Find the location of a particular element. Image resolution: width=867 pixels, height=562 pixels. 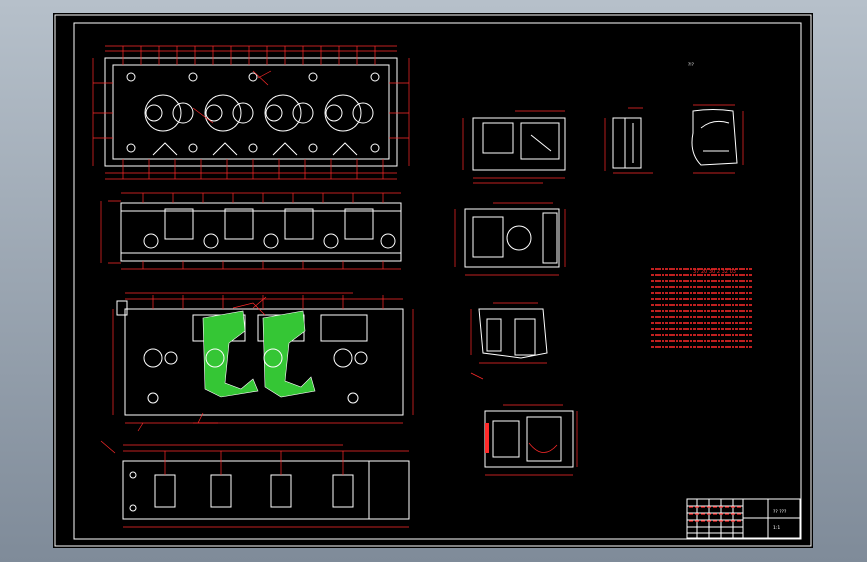

detail-view-c is located at coordinates (717, 139).